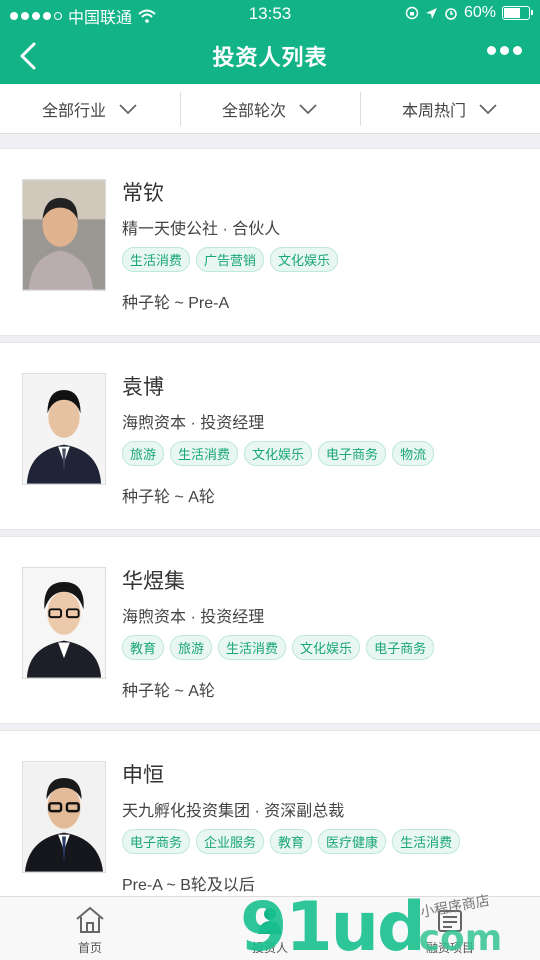 This screenshot has height=960, width=540. Describe the element at coordinates (233, 811) in the screenshot. I see `investor-org: 天九孵化投资集团 · 资深副总裁` at that location.